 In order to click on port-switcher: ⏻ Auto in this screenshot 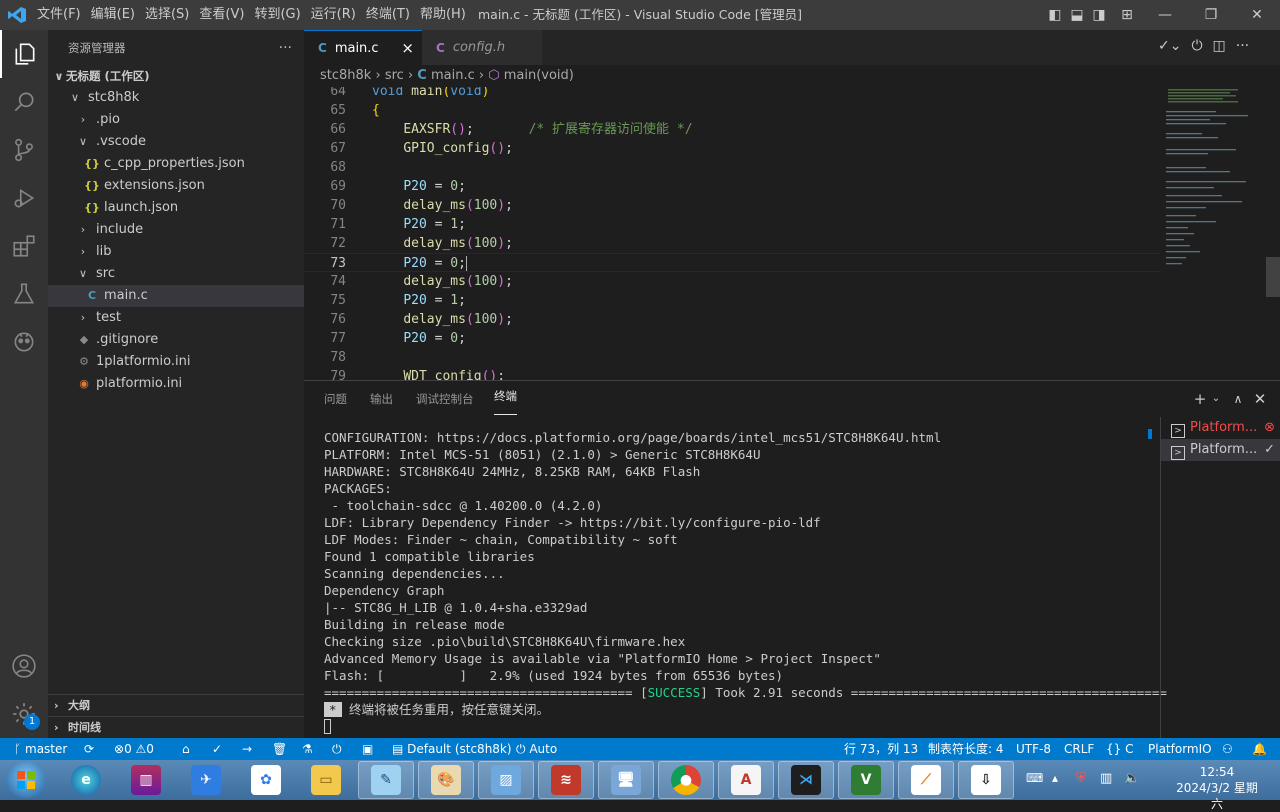, I will do `click(536, 749)`.